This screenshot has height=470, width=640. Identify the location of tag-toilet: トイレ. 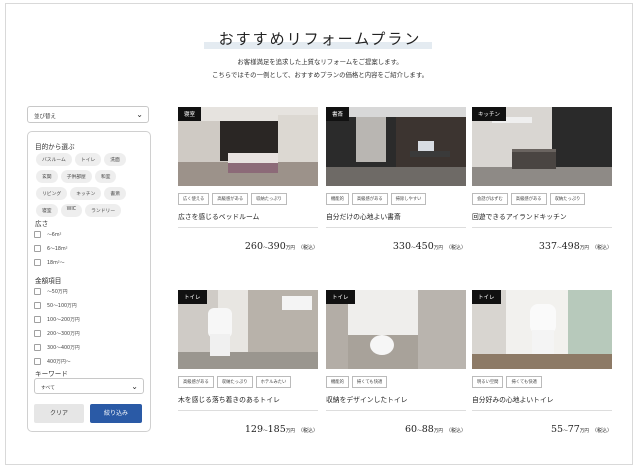
(88, 159).